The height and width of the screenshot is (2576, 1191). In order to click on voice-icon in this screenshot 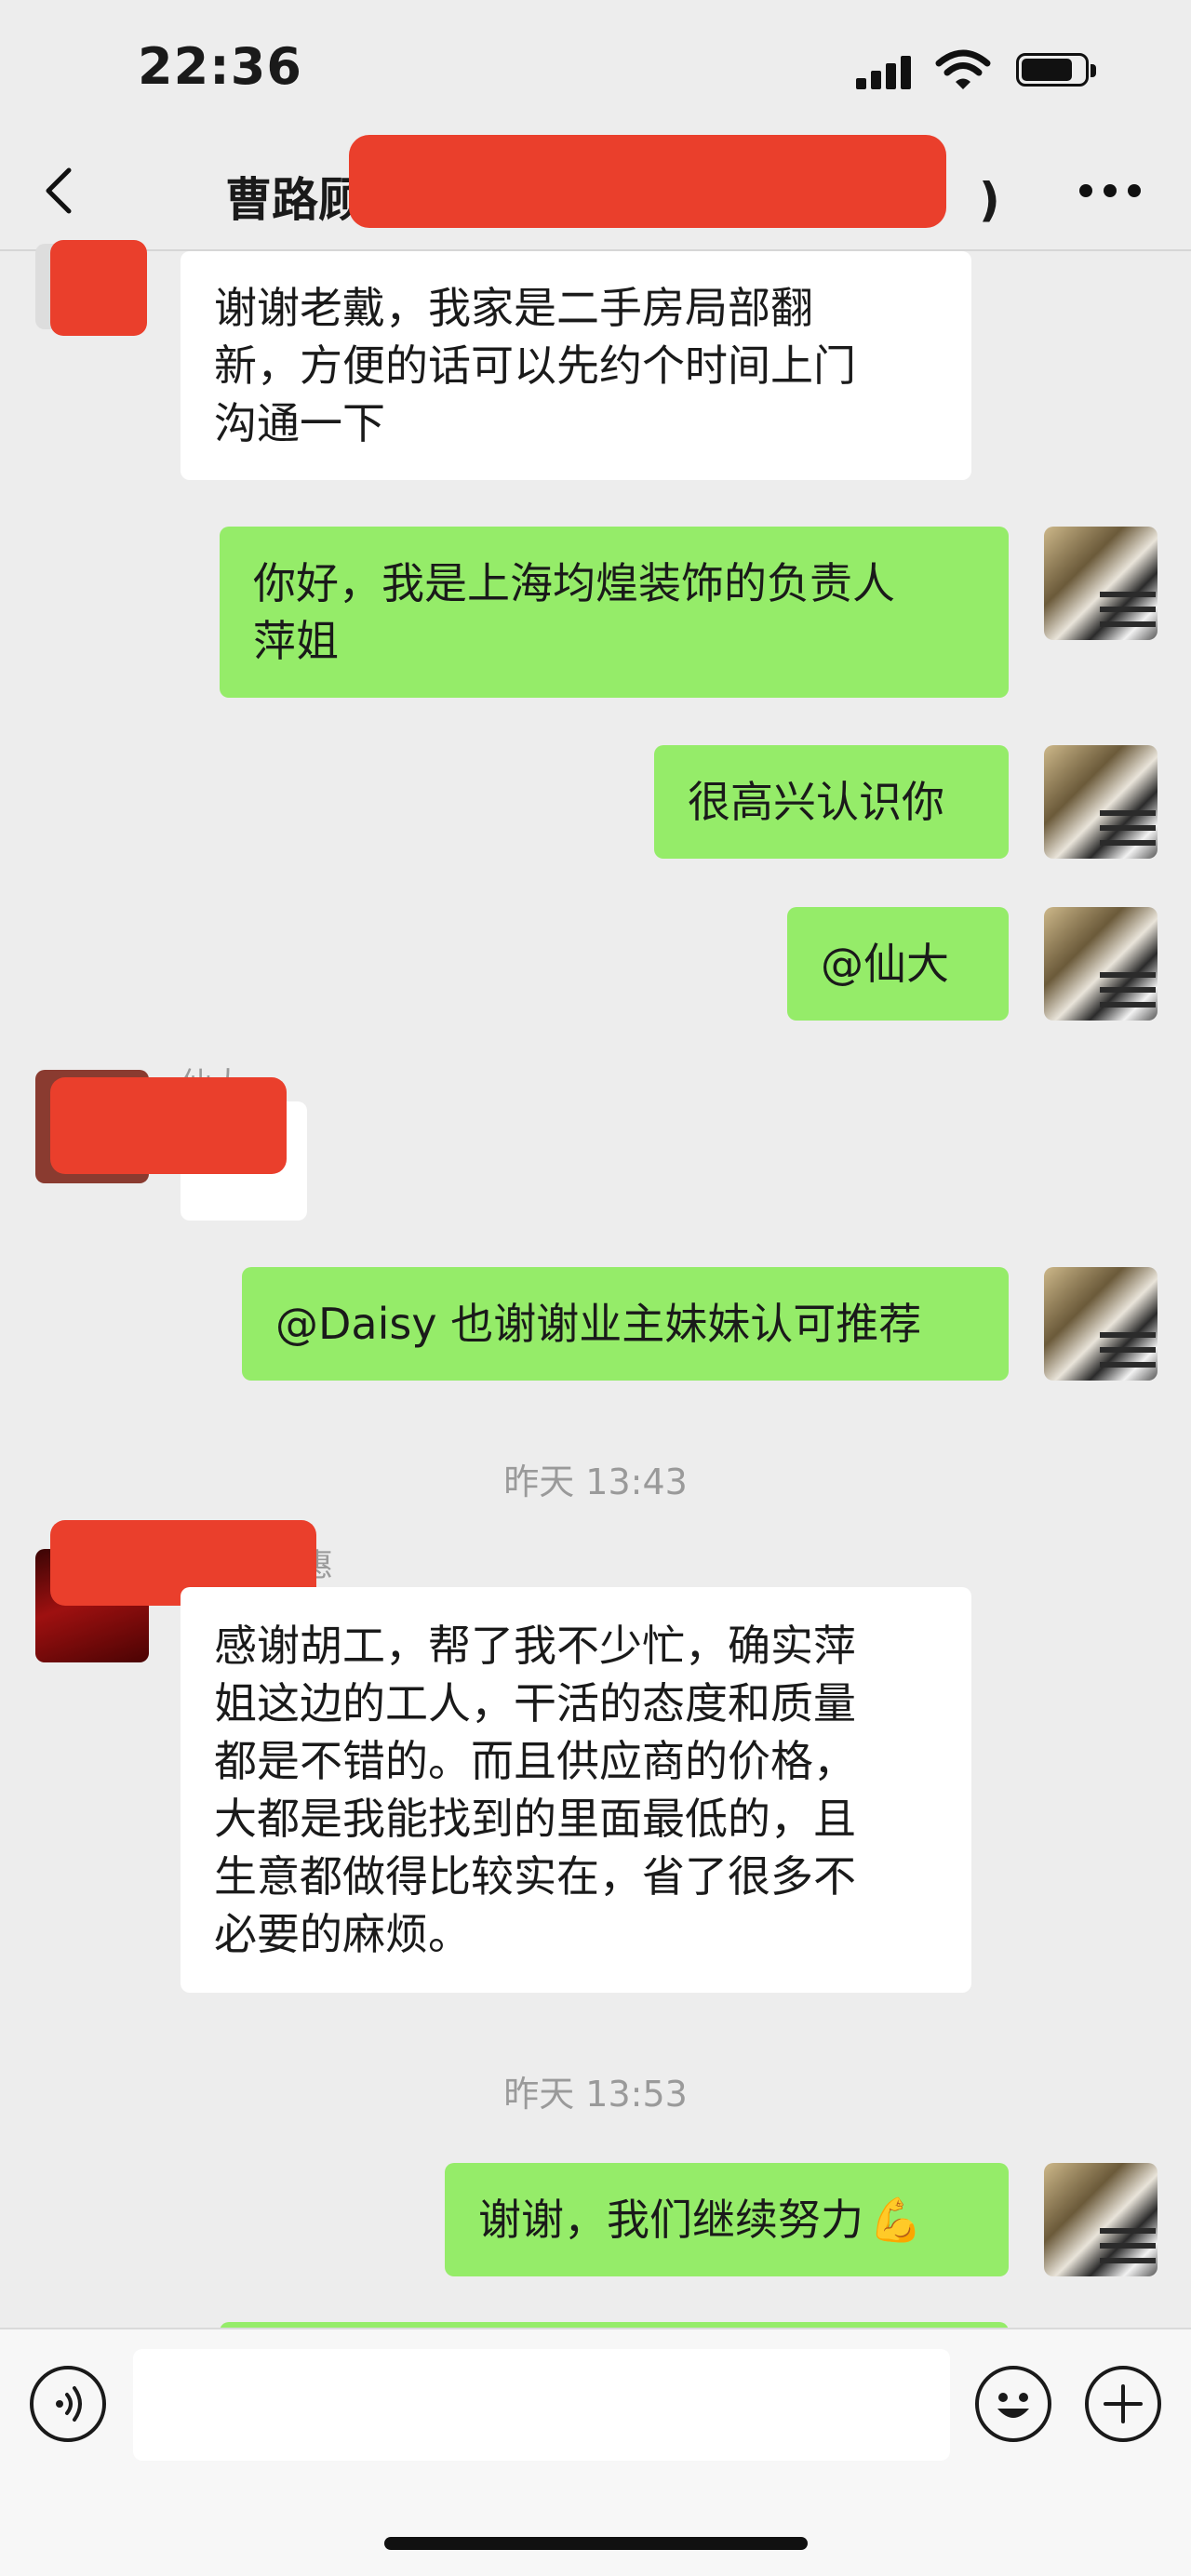, I will do `click(68, 2404)`.